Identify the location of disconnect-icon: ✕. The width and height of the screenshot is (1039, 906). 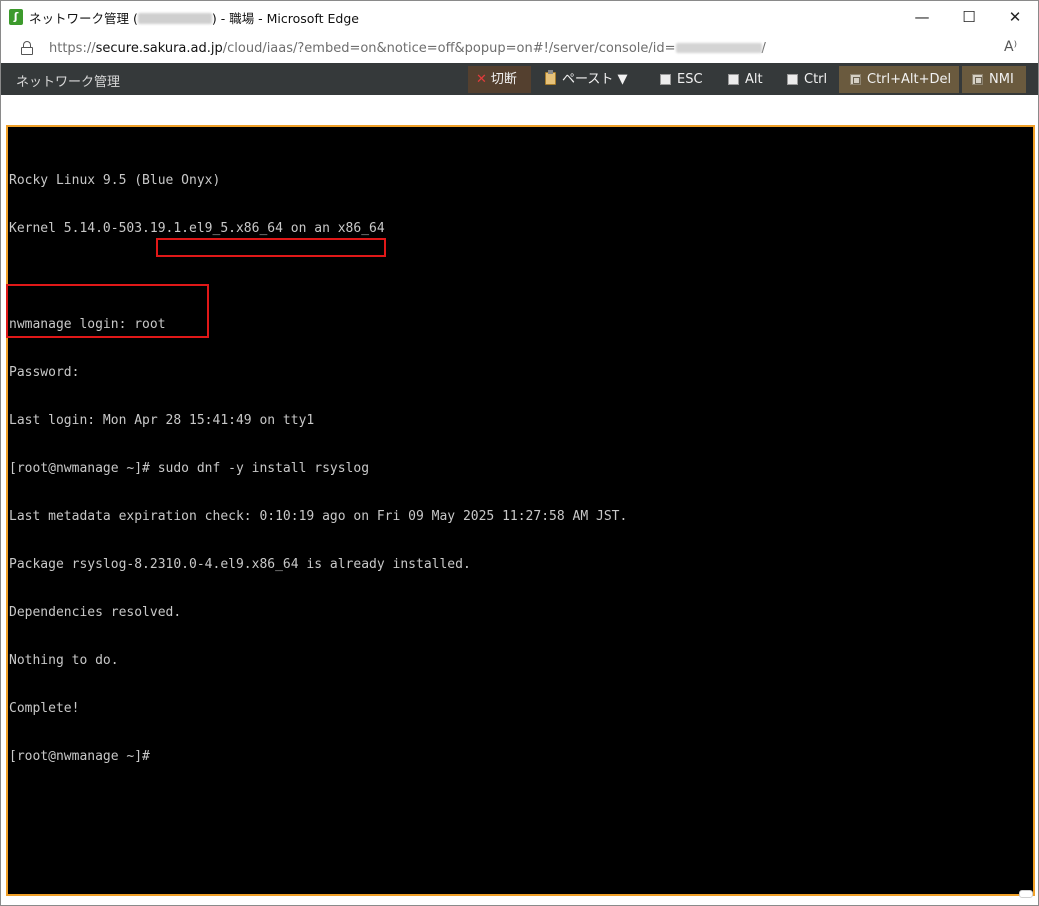
(481, 79).